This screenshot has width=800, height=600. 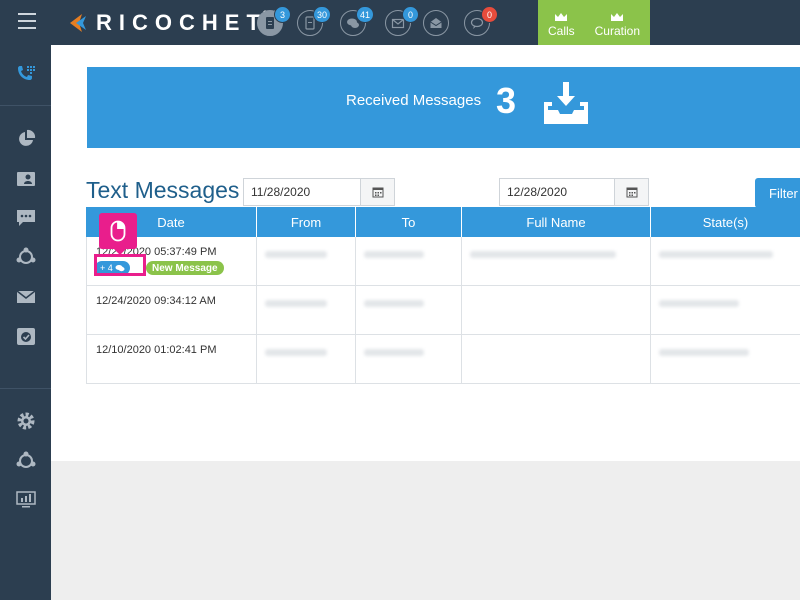 What do you see at coordinates (26, 297) in the screenshot?
I see `mail-icon` at bounding box center [26, 297].